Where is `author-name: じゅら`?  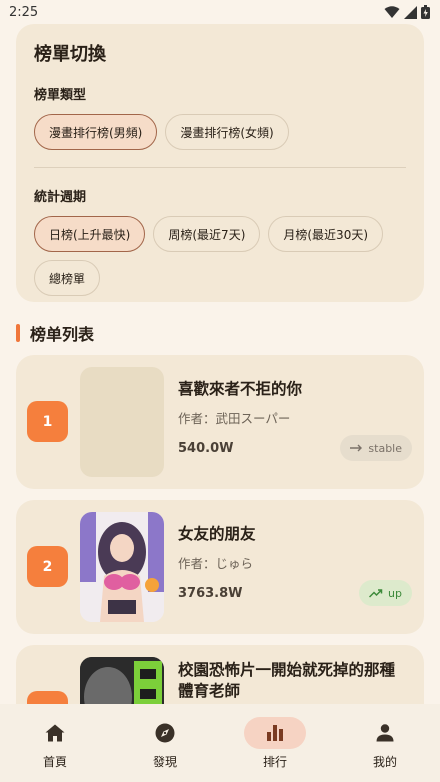 author-name: じゅら is located at coordinates (234, 563).